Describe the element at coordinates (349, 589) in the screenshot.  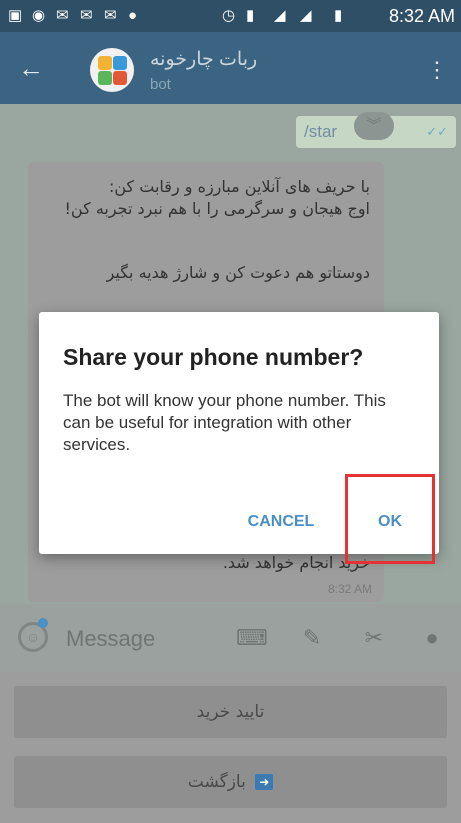
I see `message-time: 8:32 AM` at that location.